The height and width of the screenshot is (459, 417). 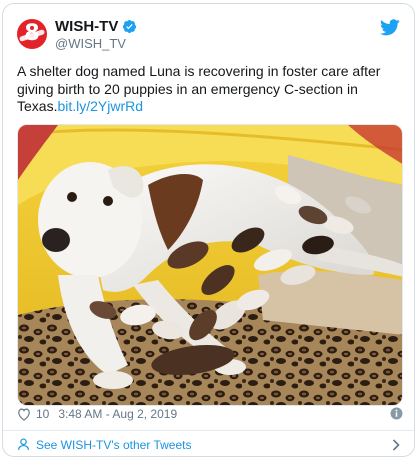 I want to click on avatar-logo-eight: 8, so click(x=32, y=33).